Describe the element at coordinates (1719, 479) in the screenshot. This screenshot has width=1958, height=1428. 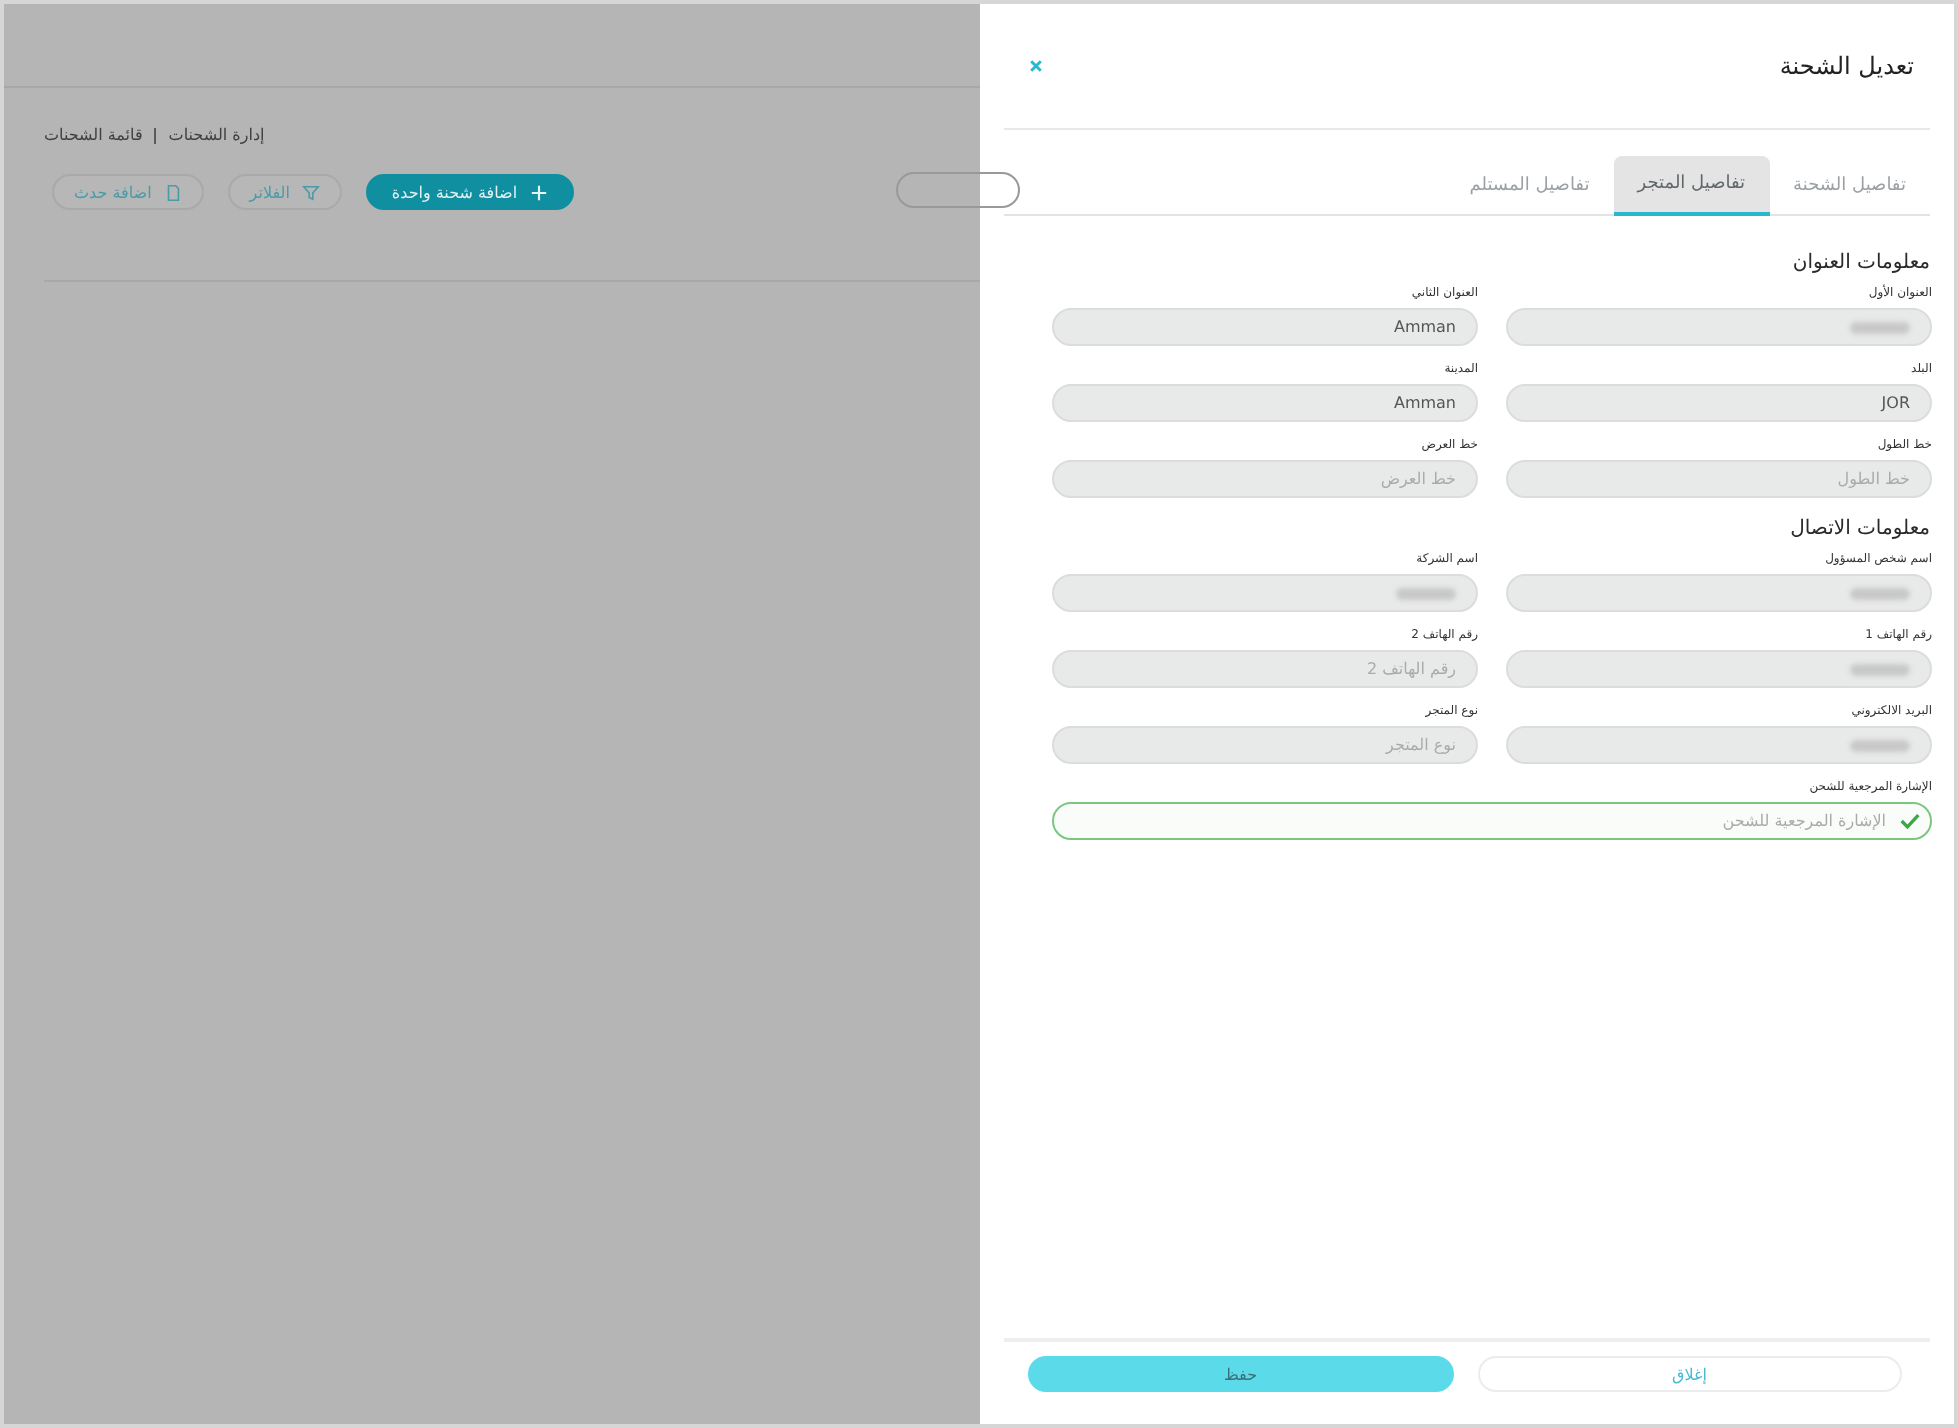
I see `input-field: خط الطول` at that location.